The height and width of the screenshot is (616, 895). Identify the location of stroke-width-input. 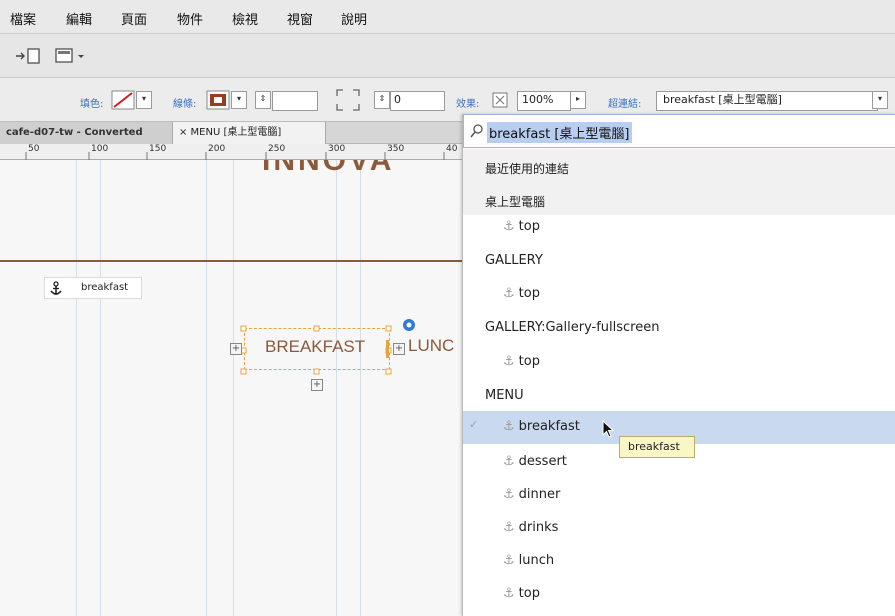
(295, 101).